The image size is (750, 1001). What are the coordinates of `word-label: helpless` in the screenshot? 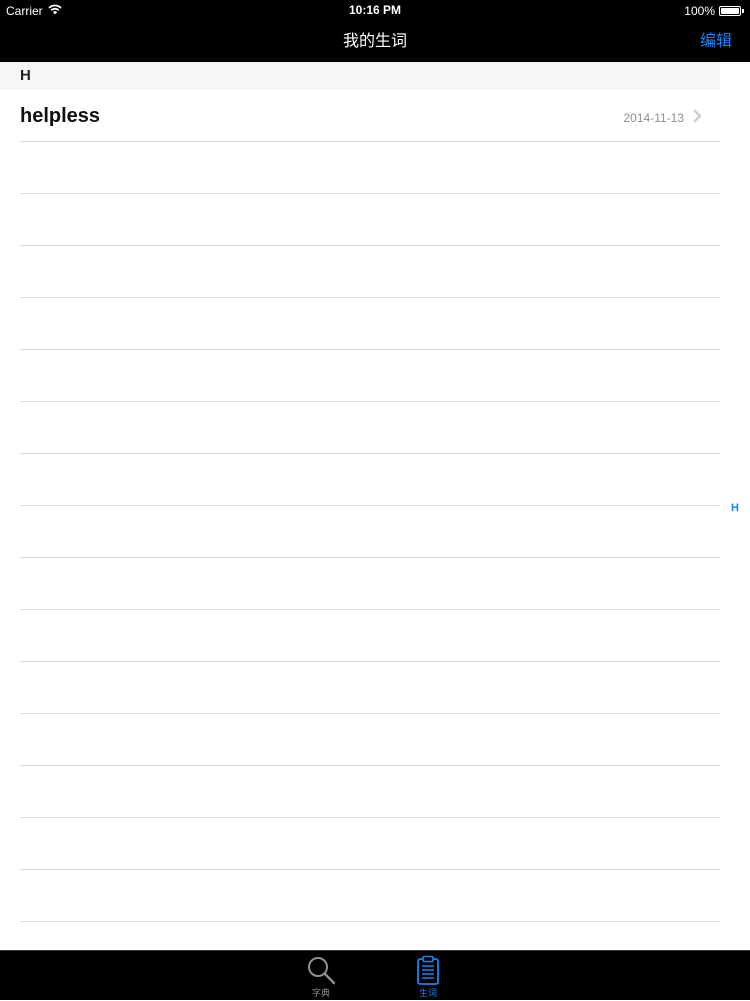 It's located at (60, 116).